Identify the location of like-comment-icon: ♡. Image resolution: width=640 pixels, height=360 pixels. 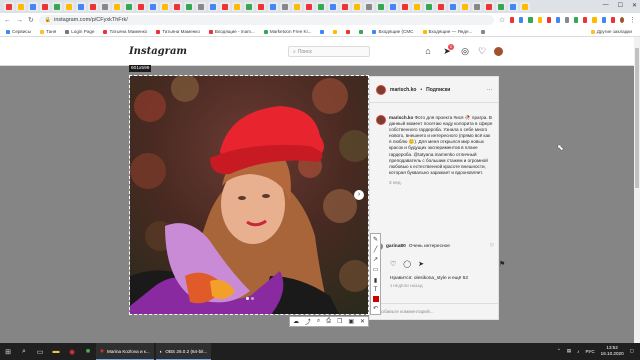
(492, 246).